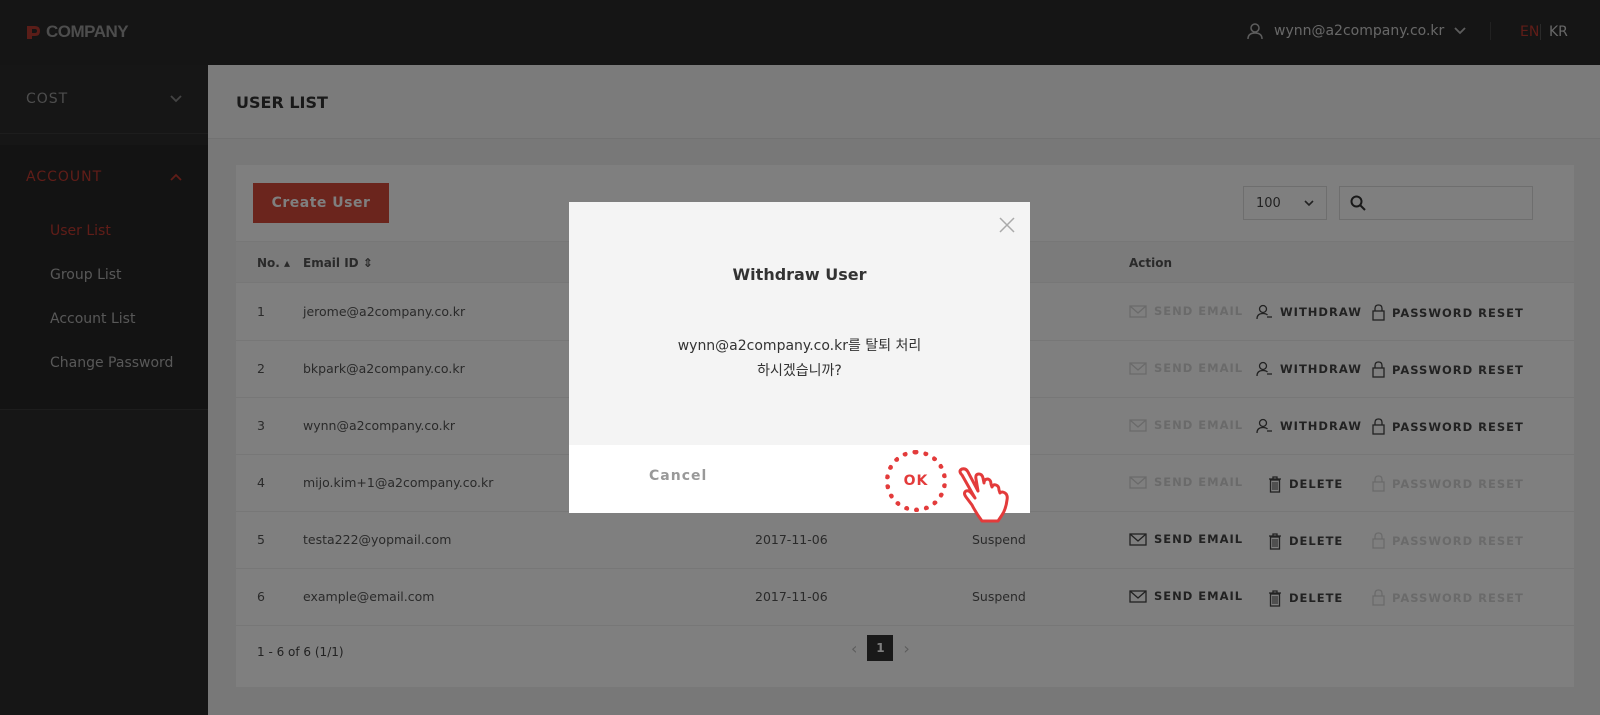  I want to click on pointing-hand-icon, so click(983, 495).